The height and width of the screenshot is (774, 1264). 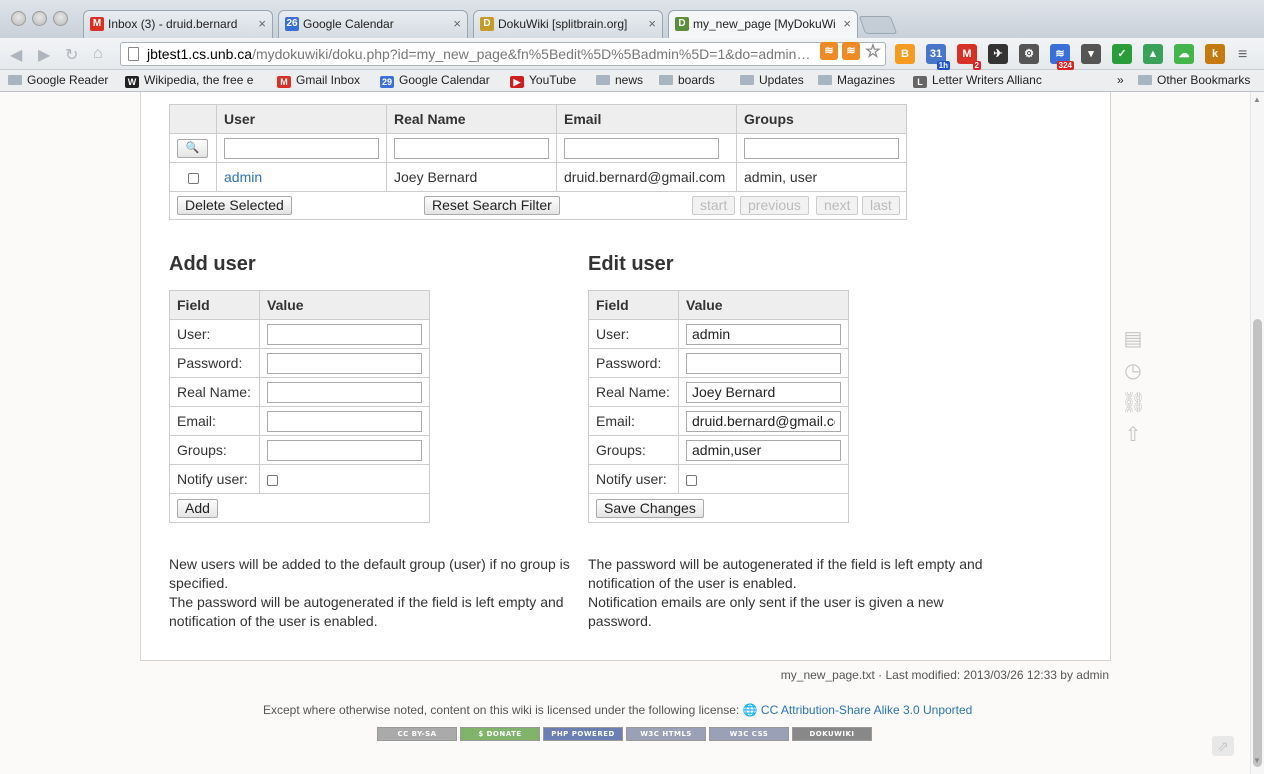 What do you see at coordinates (212, 264) in the screenshot?
I see `add-user-heading: Add user` at bounding box center [212, 264].